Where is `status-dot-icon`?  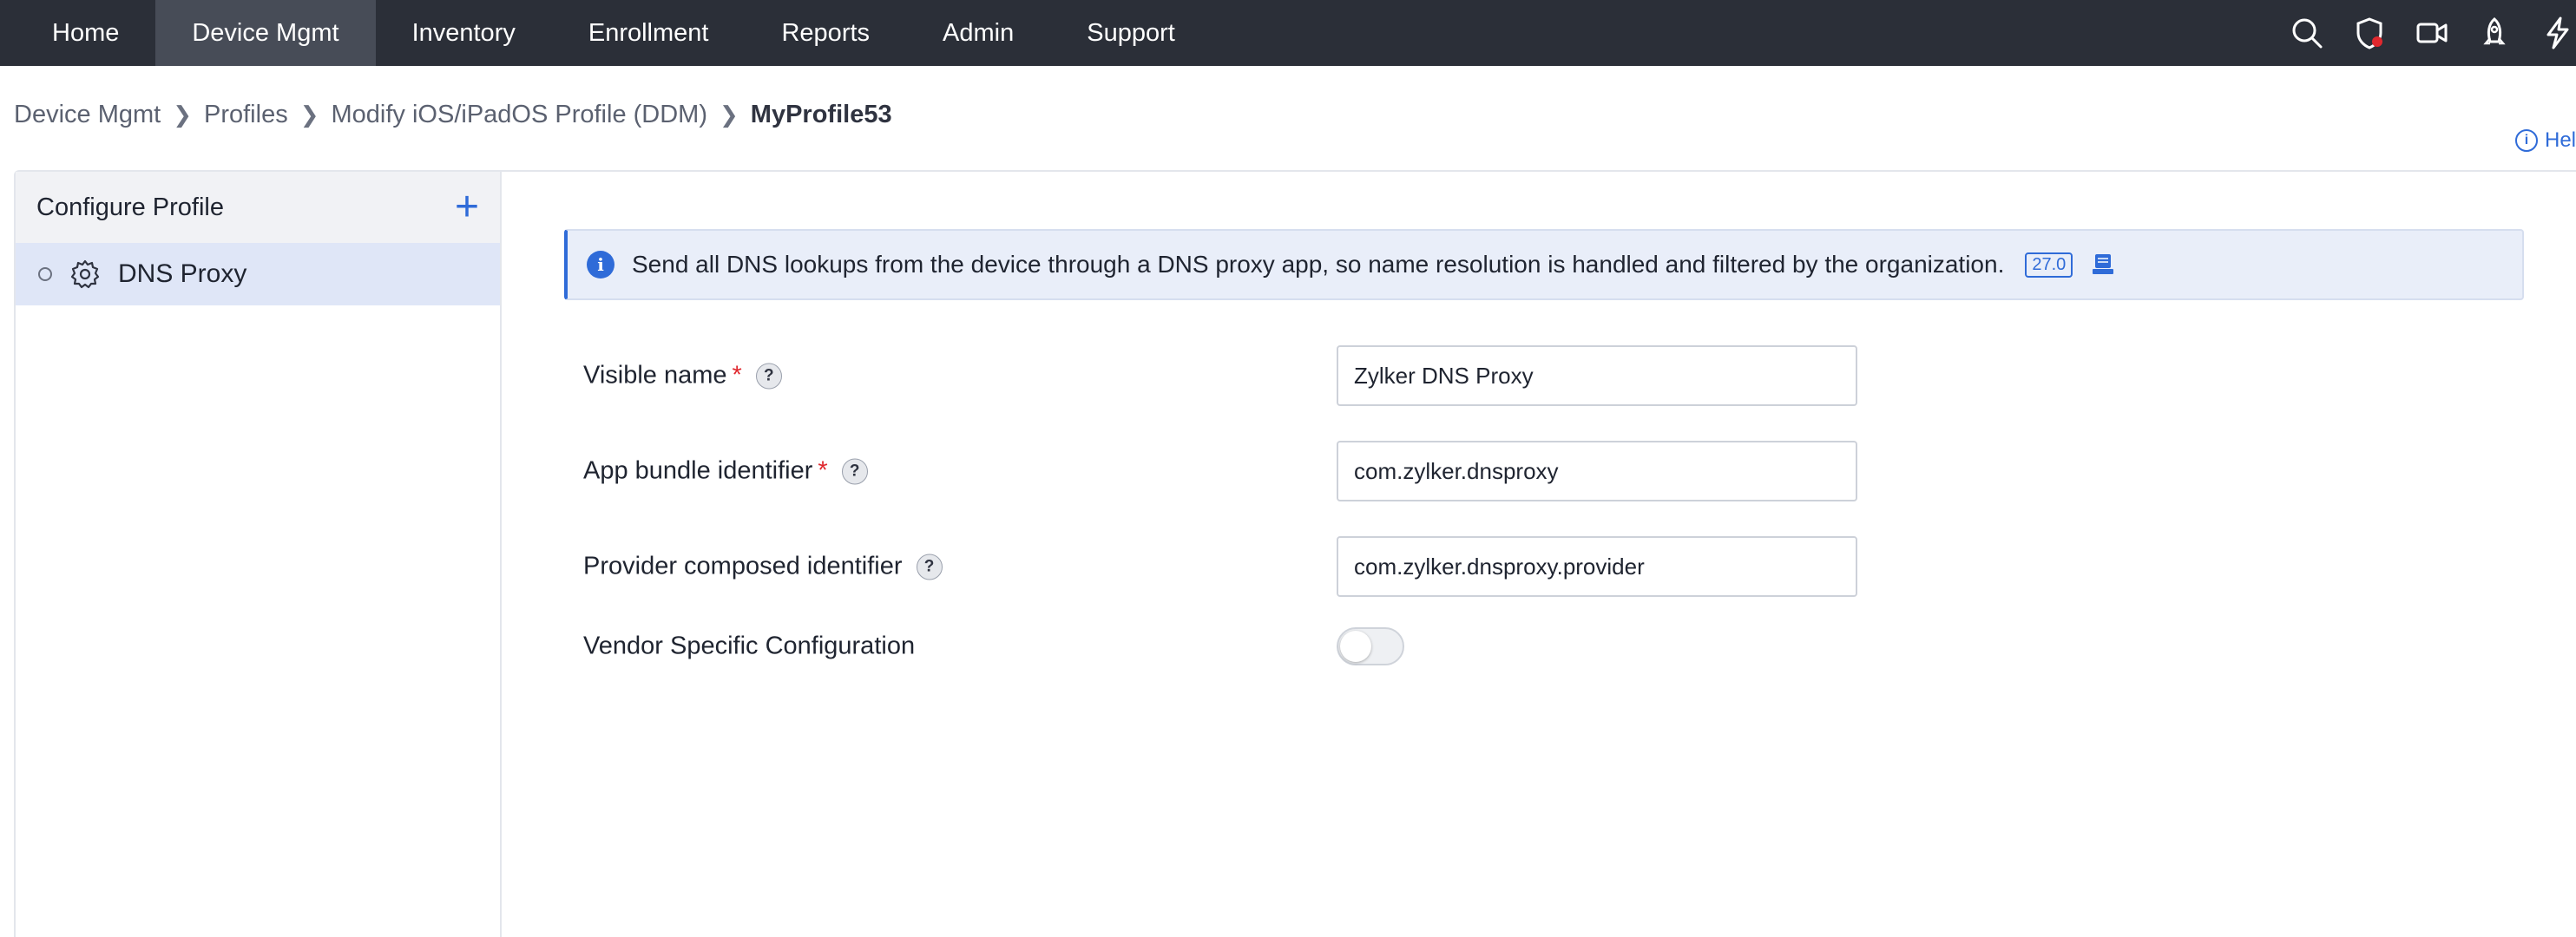
status-dot-icon is located at coordinates (45, 274).